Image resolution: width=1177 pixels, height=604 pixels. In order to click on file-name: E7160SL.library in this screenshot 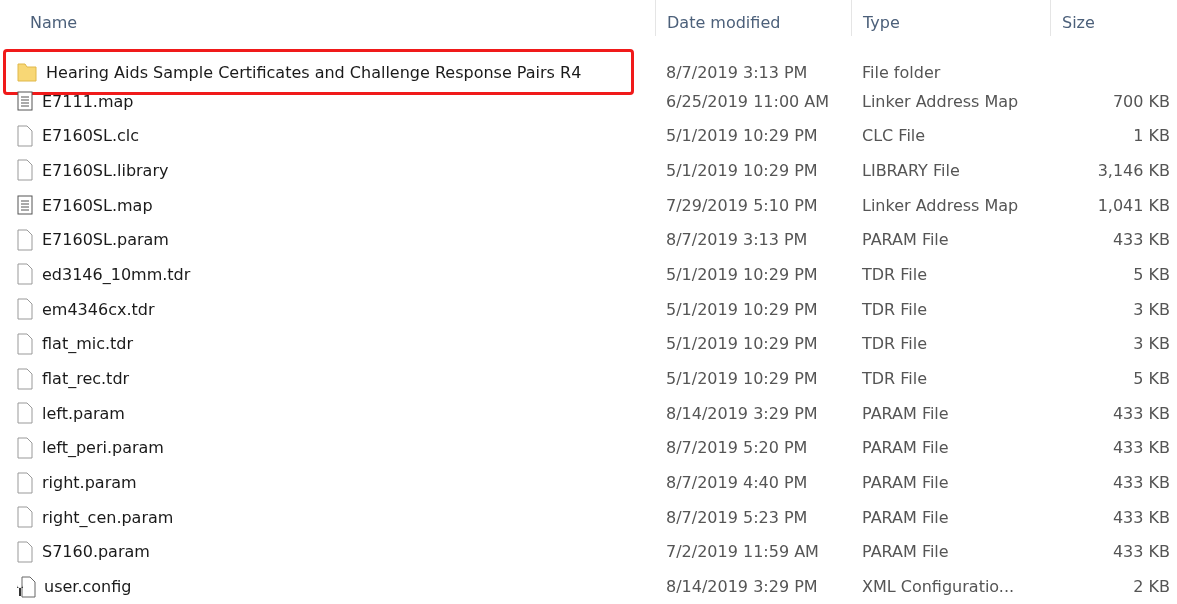, I will do `click(105, 170)`.